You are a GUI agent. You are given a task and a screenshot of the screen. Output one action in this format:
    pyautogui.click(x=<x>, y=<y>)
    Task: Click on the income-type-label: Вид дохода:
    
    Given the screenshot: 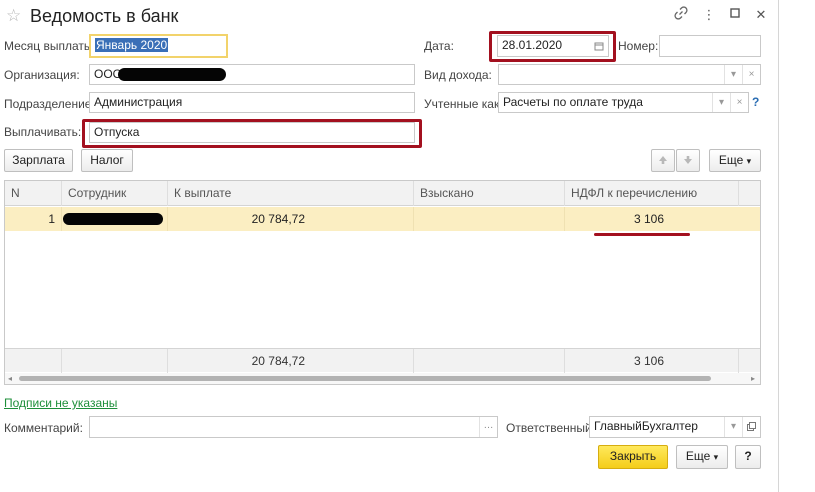 What is the action you would take?
    pyautogui.click(x=458, y=75)
    